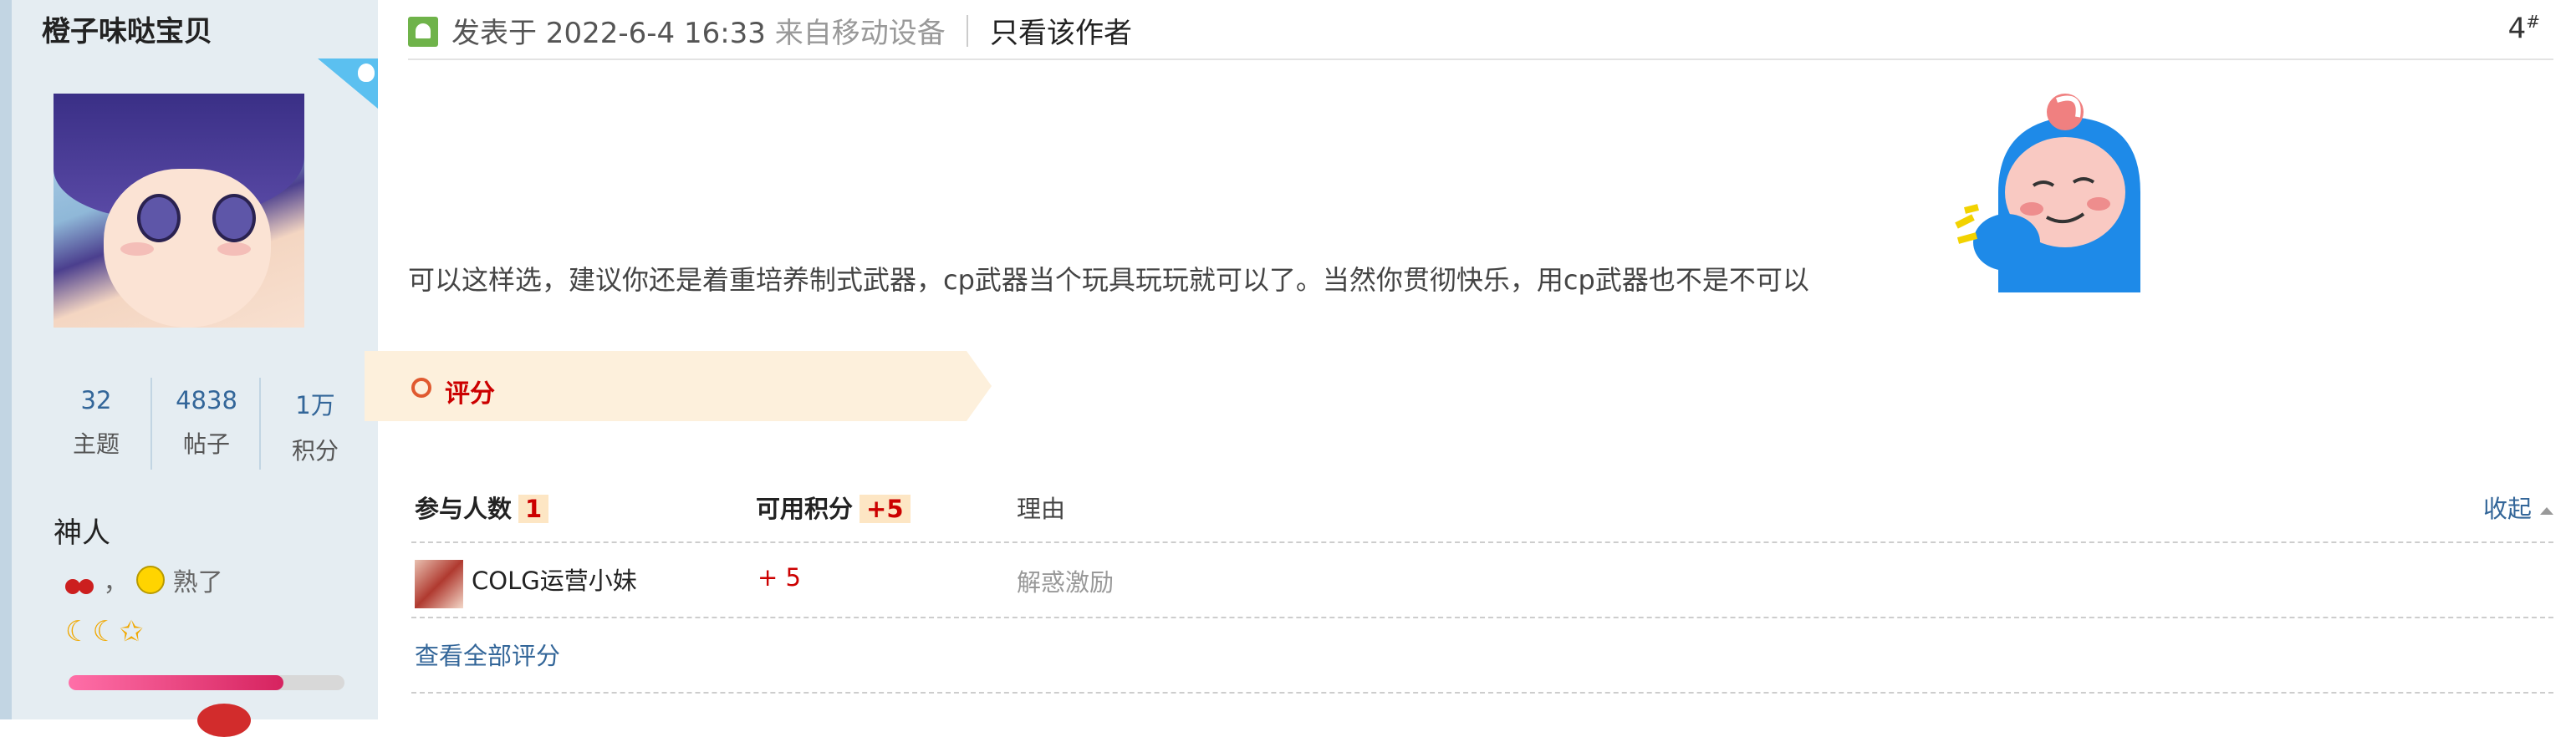  I want to click on user-rank: 神人, so click(82, 533).